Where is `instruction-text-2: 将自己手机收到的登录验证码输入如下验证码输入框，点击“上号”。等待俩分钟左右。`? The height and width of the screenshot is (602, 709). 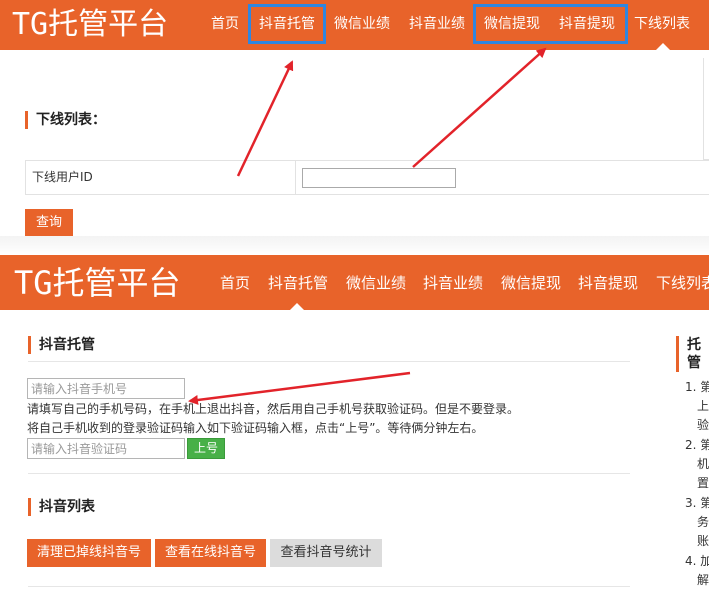 instruction-text-2: 将自己手机收到的登录验证码输入如下验证码输入框，点击“上号”。等待俩分钟左右。 is located at coordinates (255, 428).